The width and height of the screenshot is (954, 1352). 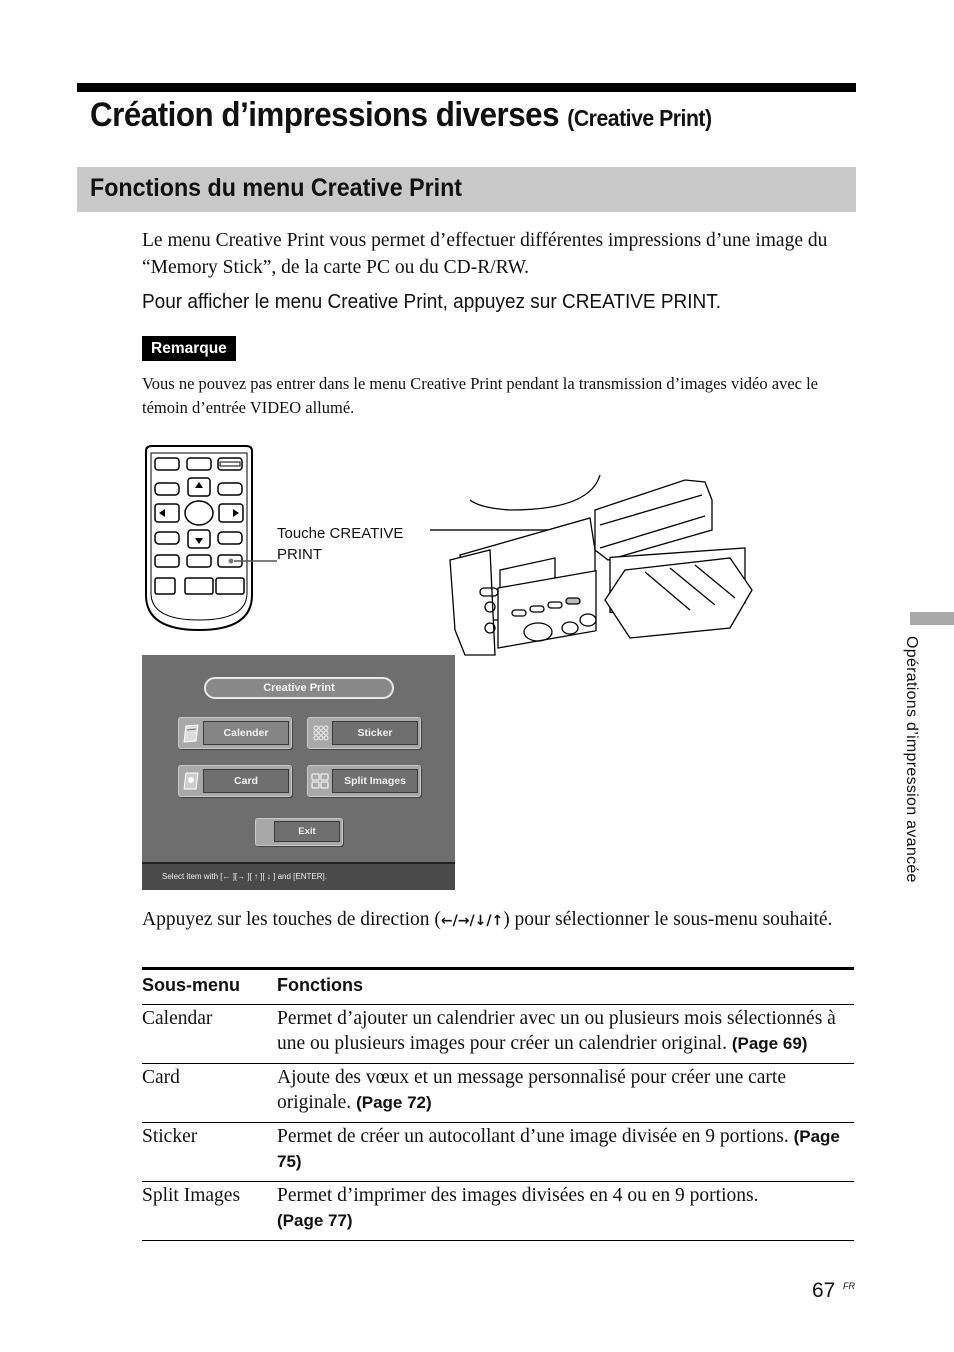 I want to click on table-header-row: Sous-menu Fonctions, so click(x=498, y=986).